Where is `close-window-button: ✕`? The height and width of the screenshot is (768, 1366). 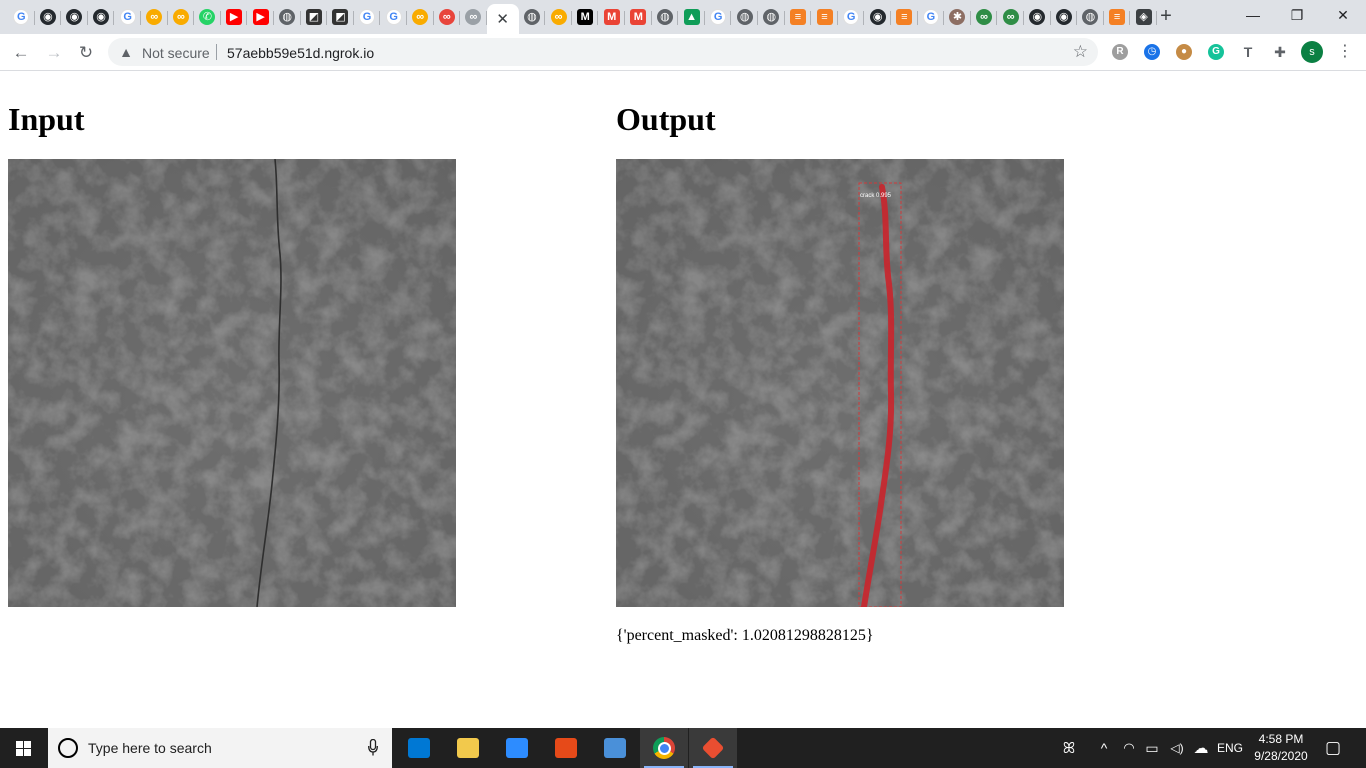 close-window-button: ✕ is located at coordinates (1343, 15).